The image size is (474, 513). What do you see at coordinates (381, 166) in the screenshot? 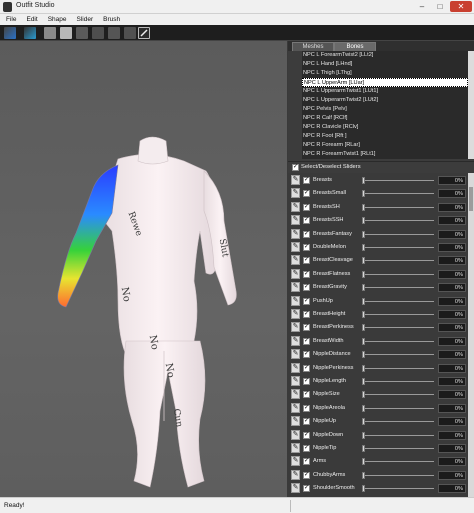
I see `select-all-row: ✓ Select/Deselect Sliders` at bounding box center [381, 166].